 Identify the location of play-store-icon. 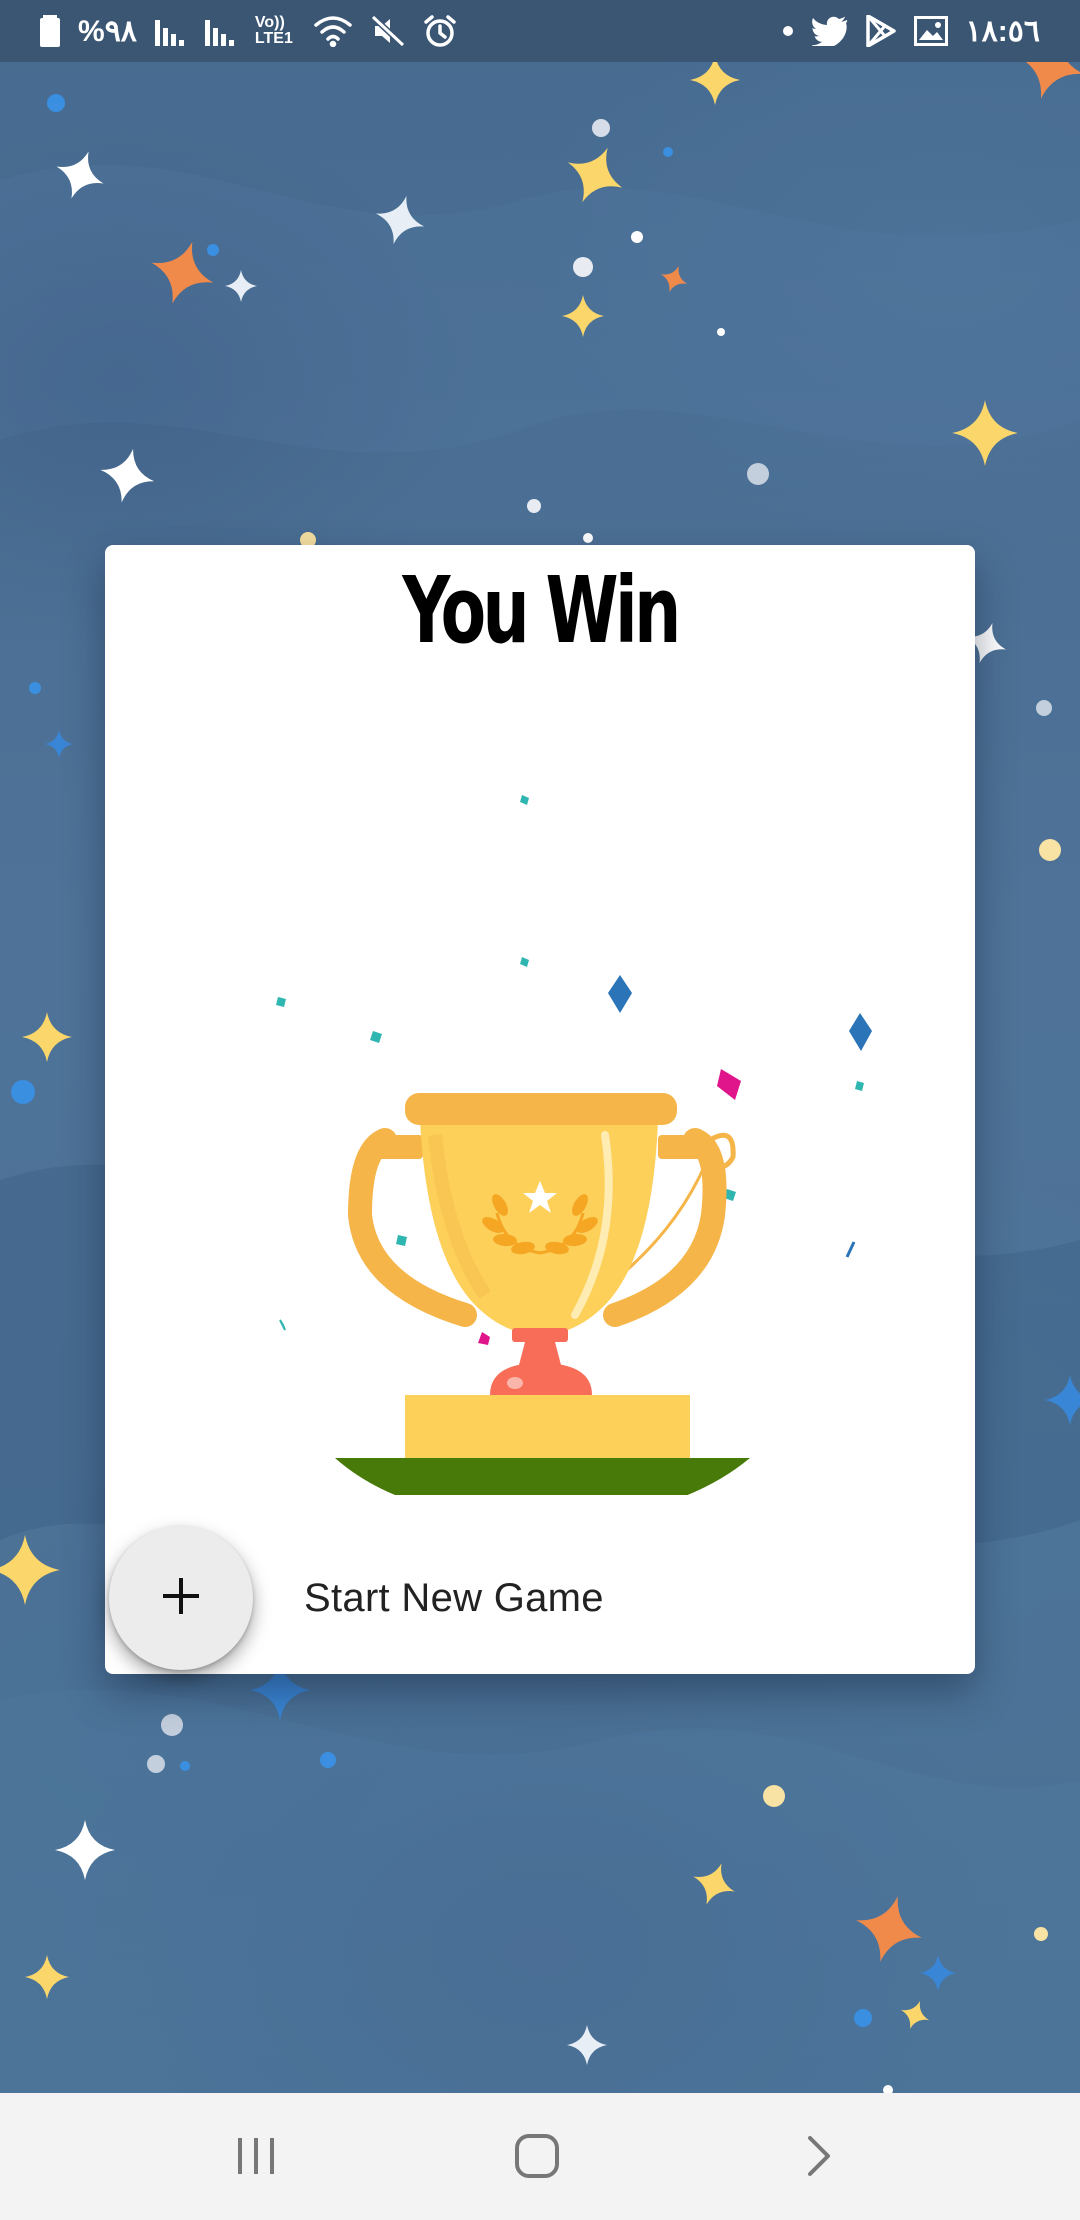
(880, 31).